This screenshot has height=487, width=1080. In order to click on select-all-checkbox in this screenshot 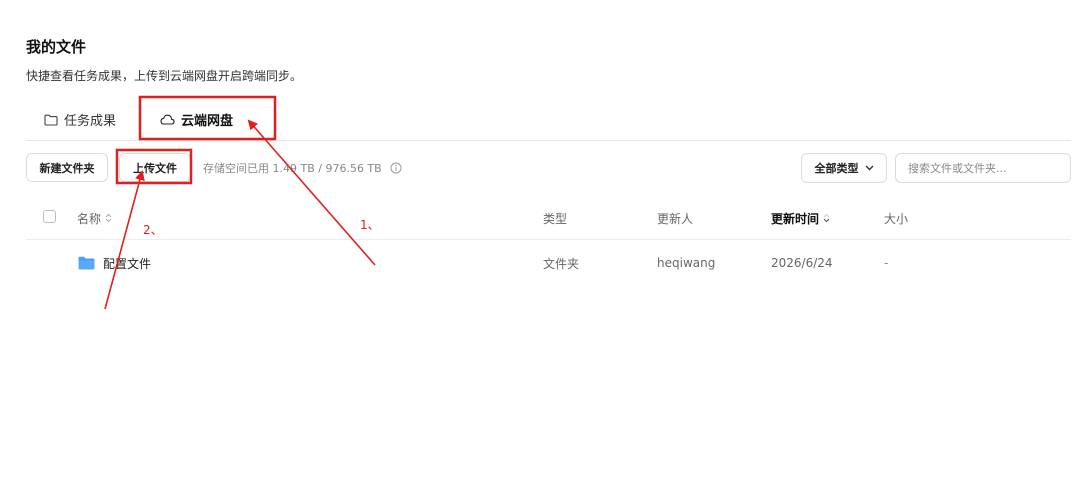, I will do `click(49, 216)`.